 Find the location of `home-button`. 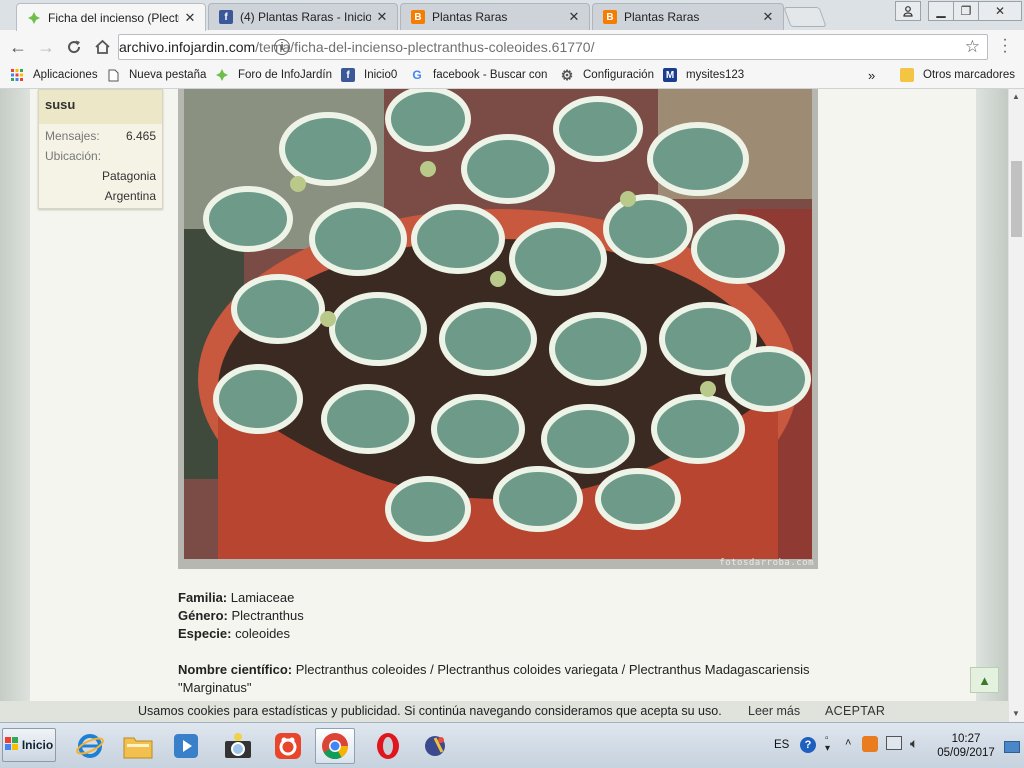

home-button is located at coordinates (102, 47).